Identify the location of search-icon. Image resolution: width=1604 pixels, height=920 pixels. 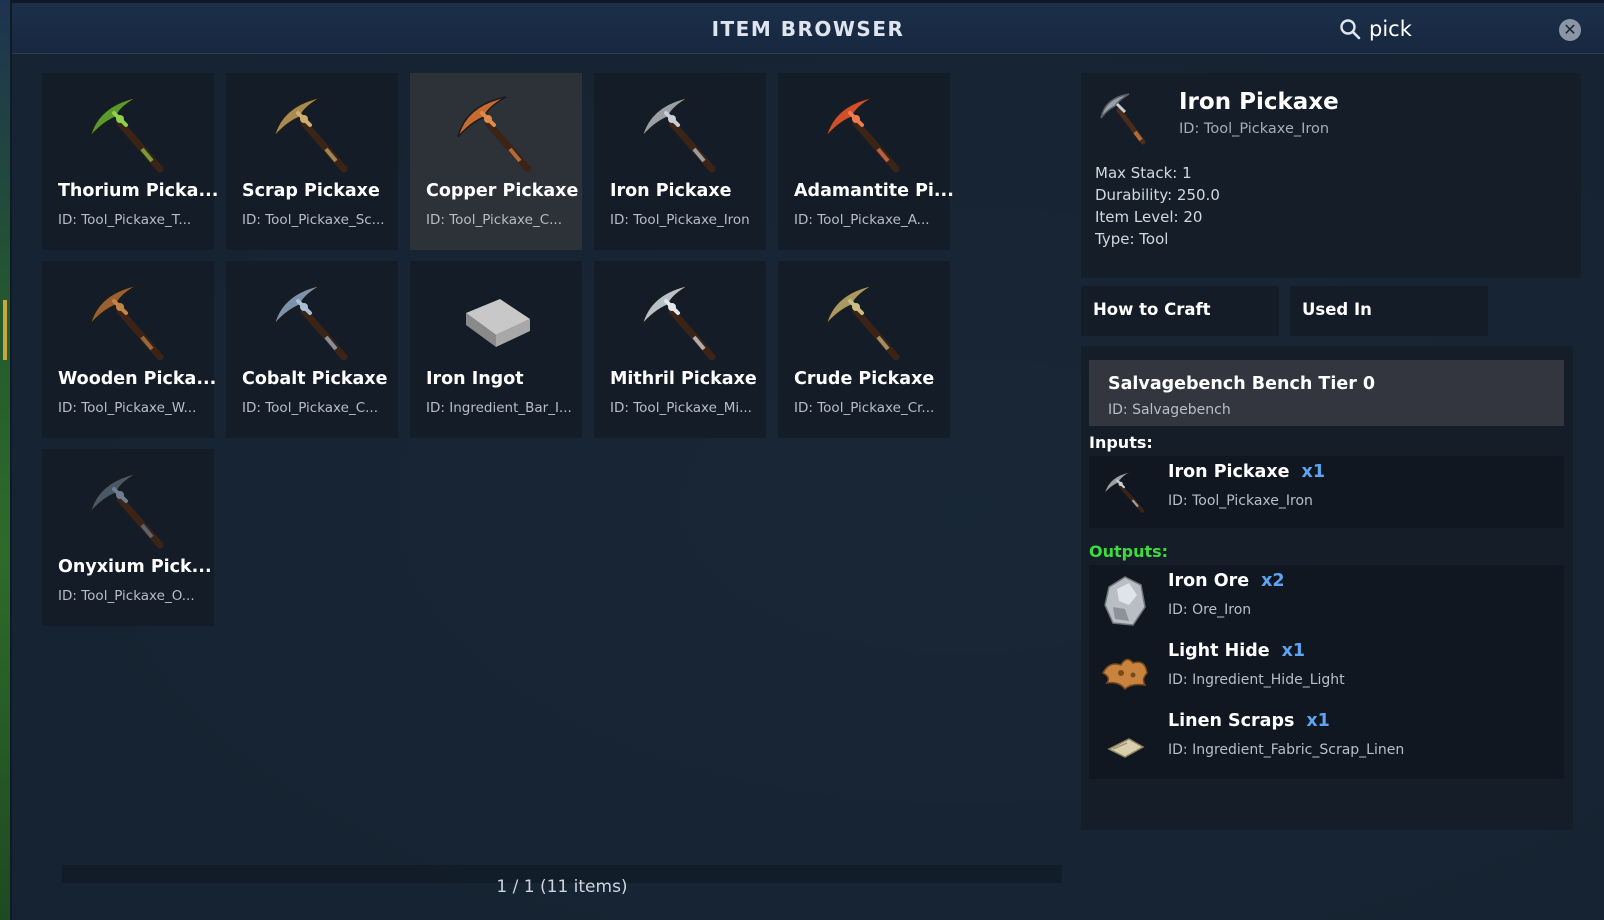
(1350, 29).